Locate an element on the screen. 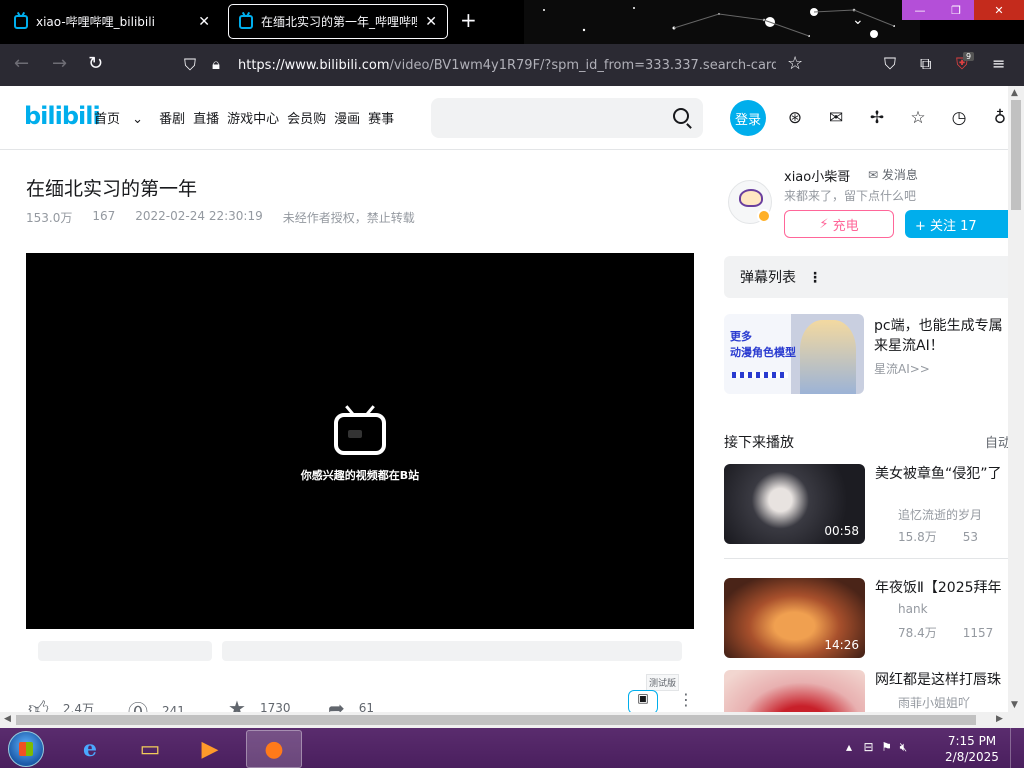 The width and height of the screenshot is (1024, 768). network-icon: ⊟ is located at coordinates (868, 747).